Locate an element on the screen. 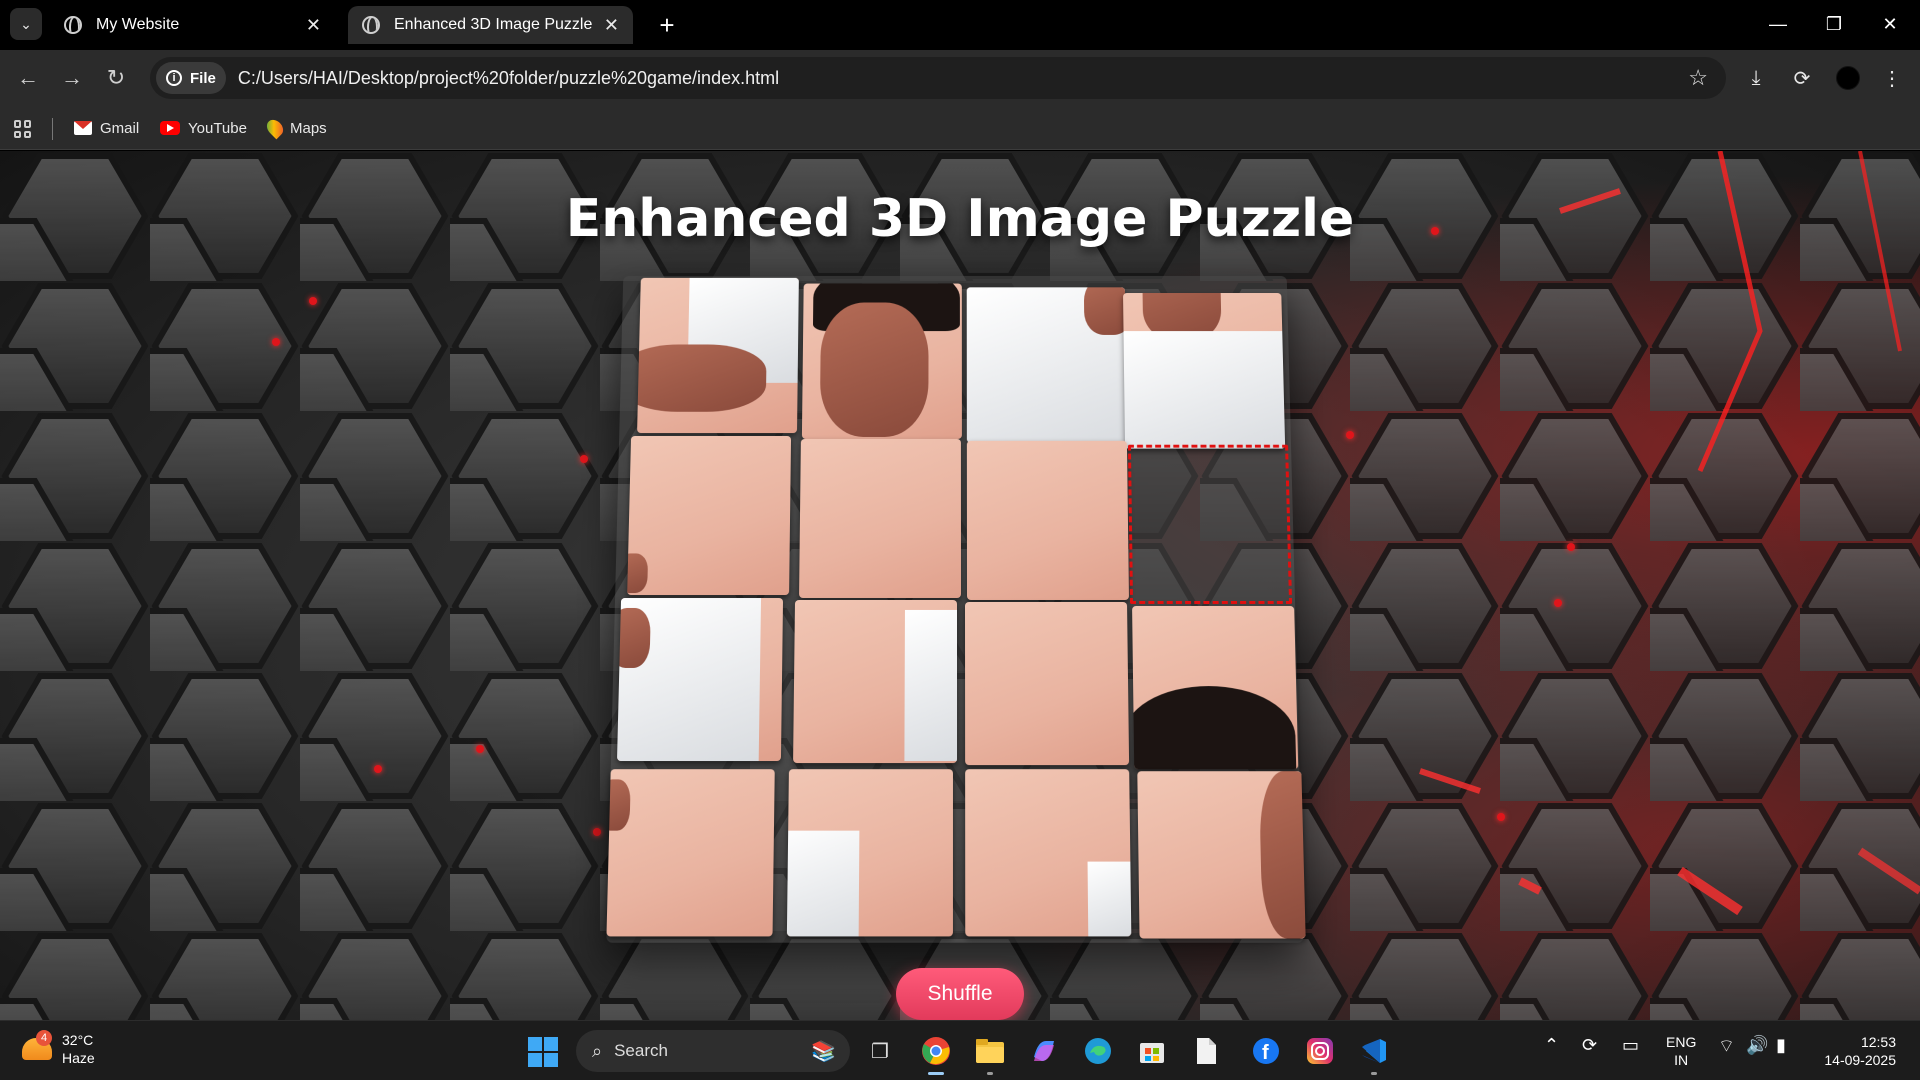 Image resolution: width=1920 pixels, height=1080 pixels. sync-icon: ⟳ is located at coordinates (1589, 1045).